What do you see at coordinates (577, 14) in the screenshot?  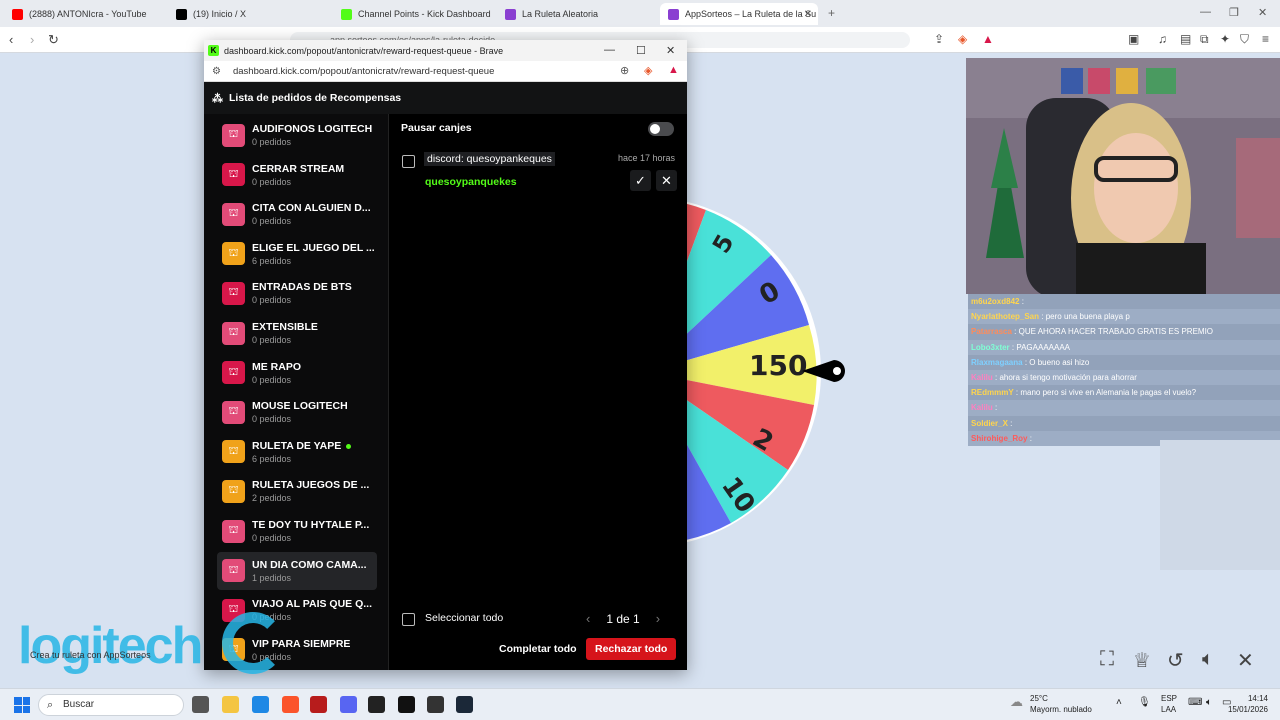 I see `tab-ruleta-aleatoria: La Ruleta Aleatoria` at bounding box center [577, 14].